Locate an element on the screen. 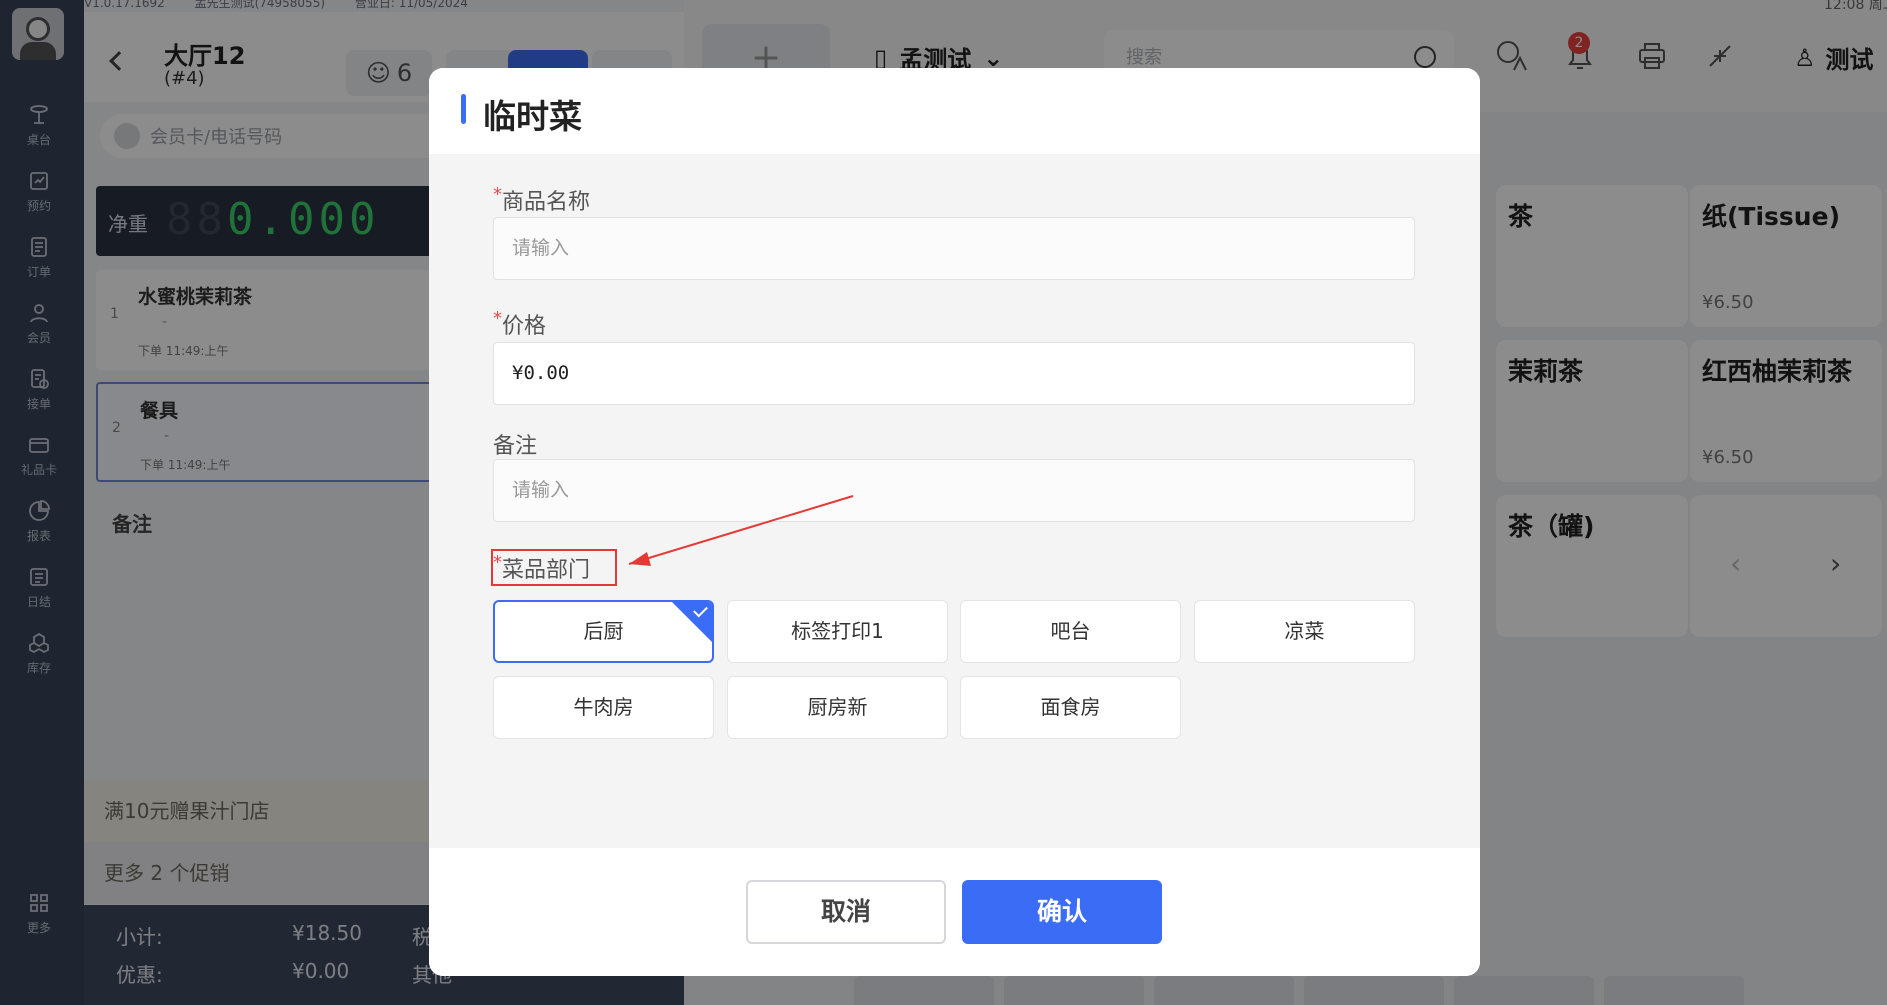 The width and height of the screenshot is (1887, 1005). price-input: ¥0.00 is located at coordinates (954, 373).